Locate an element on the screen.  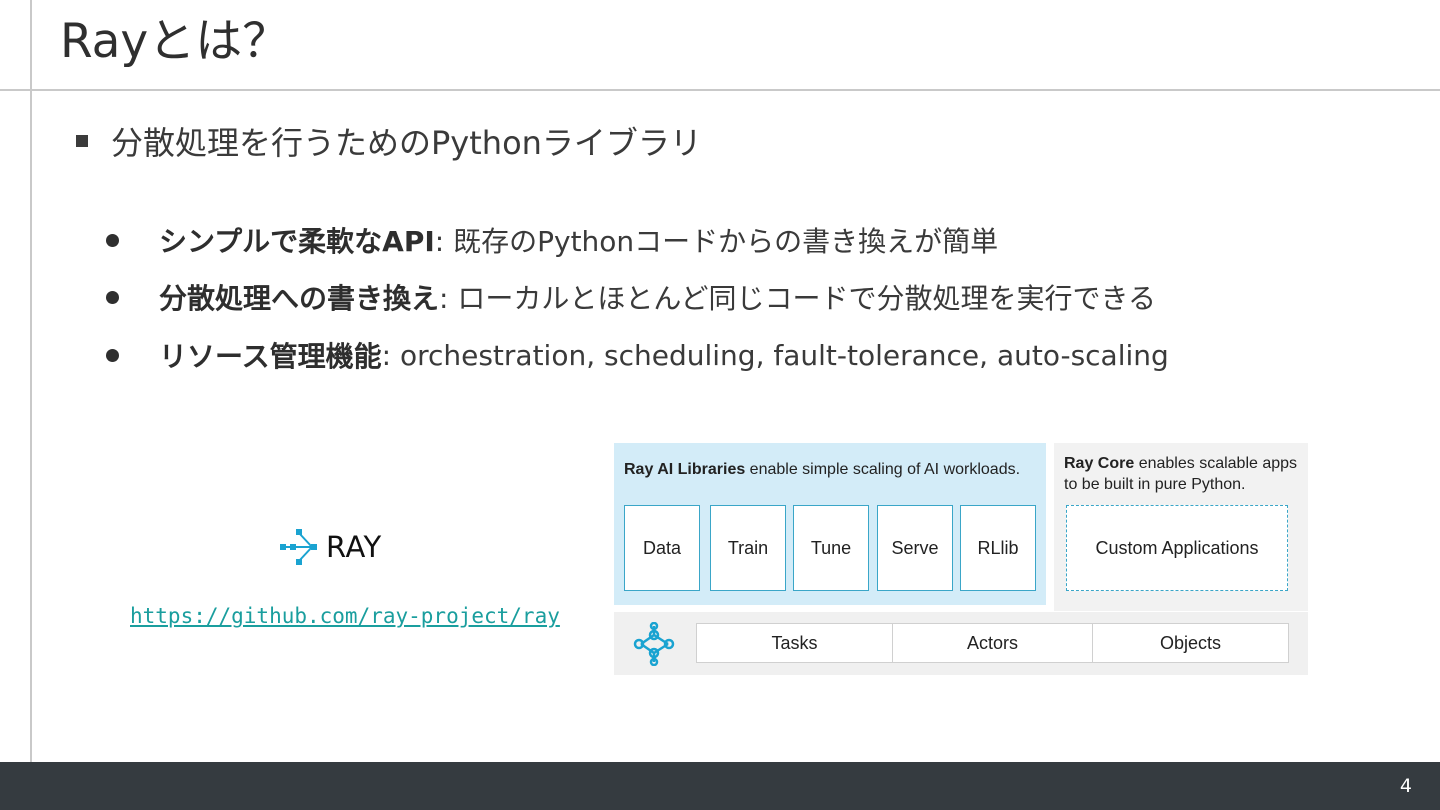
main-bullet: 分散処理を行うためのPythonライブラリ is located at coordinates (389, 141).